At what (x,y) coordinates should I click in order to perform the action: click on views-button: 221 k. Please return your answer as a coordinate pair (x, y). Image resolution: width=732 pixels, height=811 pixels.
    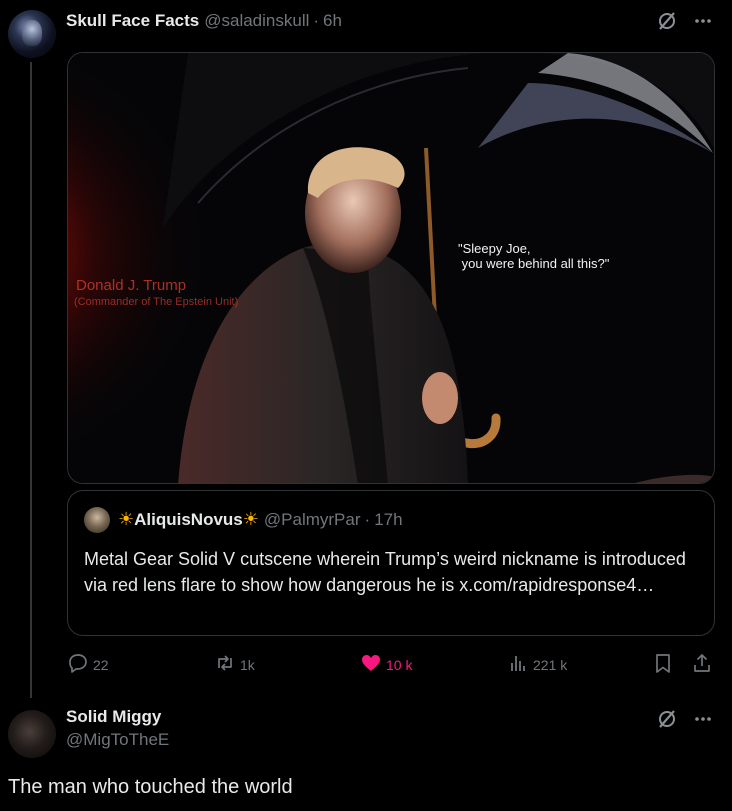
    Looking at the image, I should click on (537, 664).